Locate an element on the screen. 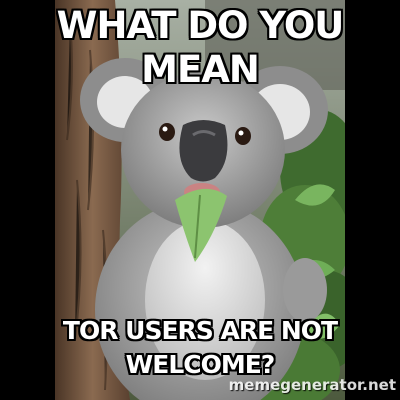  koala-paw is located at coordinates (305, 290).